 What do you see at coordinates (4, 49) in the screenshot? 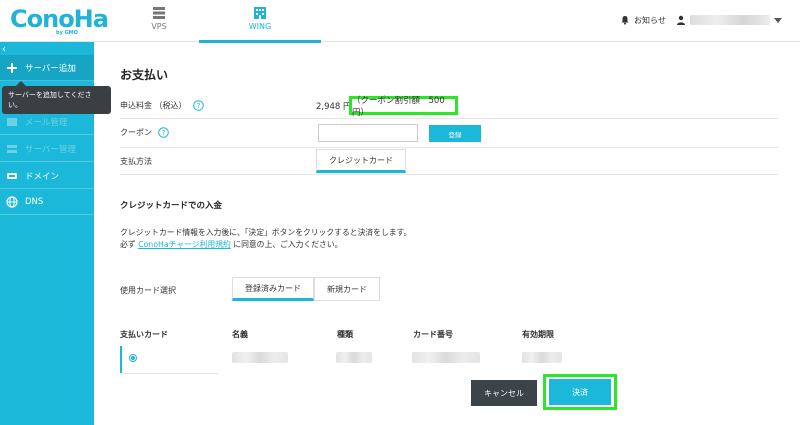
I see `sidebar-collapse-button: ‹` at bounding box center [4, 49].